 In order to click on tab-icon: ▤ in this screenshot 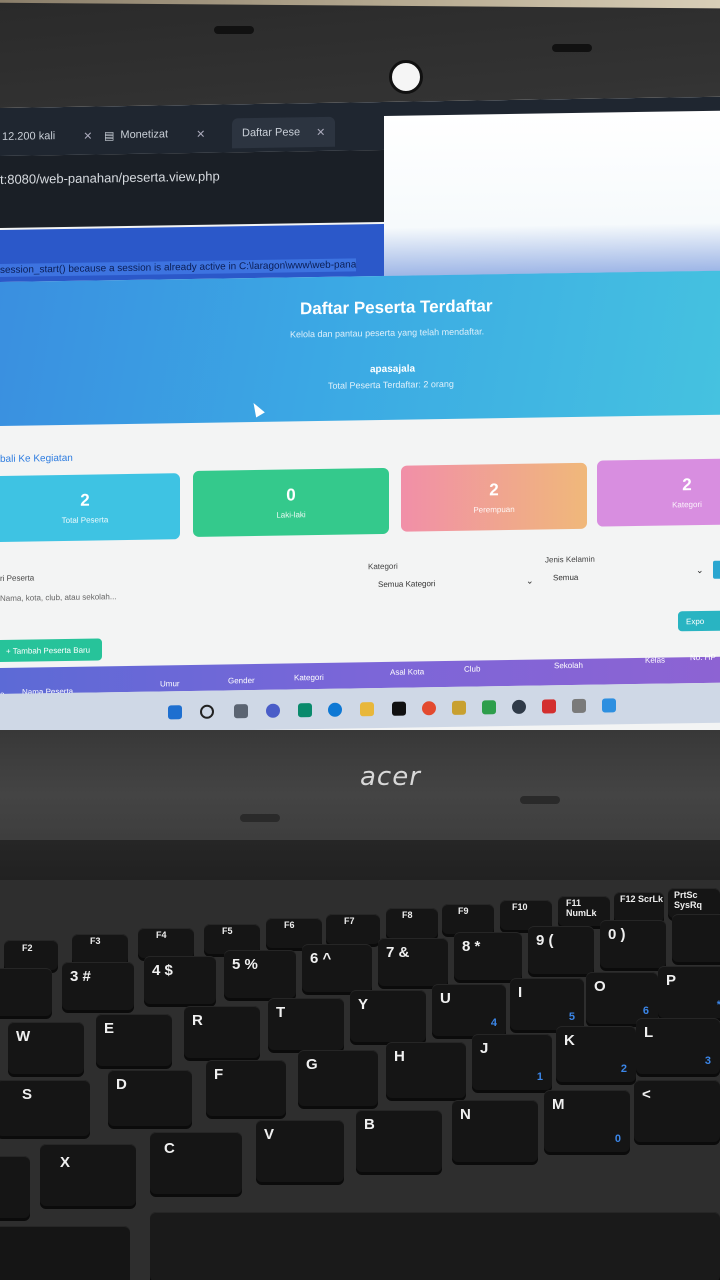, I will do `click(109, 135)`.